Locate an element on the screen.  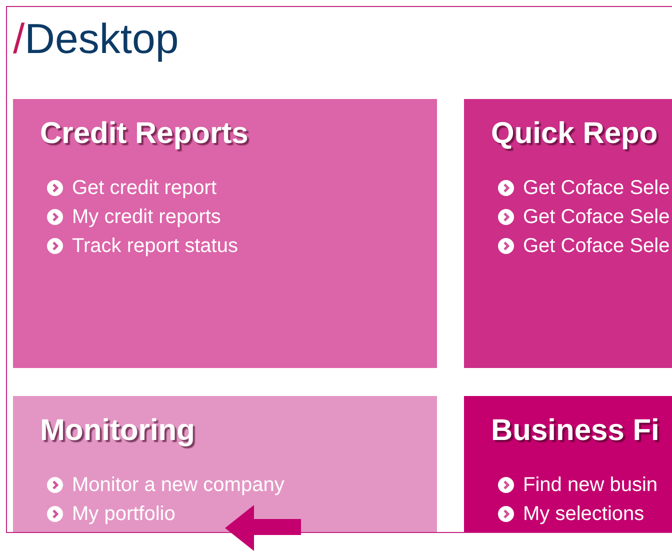
left-arrow-icon is located at coordinates (263, 528).